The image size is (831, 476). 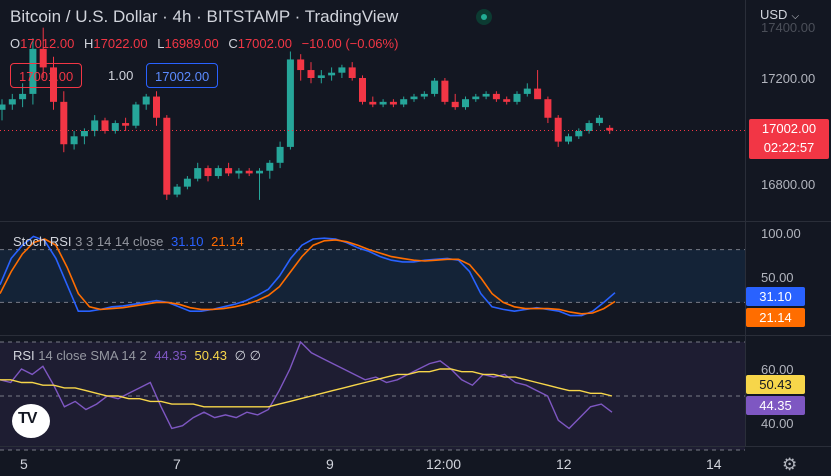 What do you see at coordinates (484, 17) in the screenshot?
I see `market-open-indicator-icon` at bounding box center [484, 17].